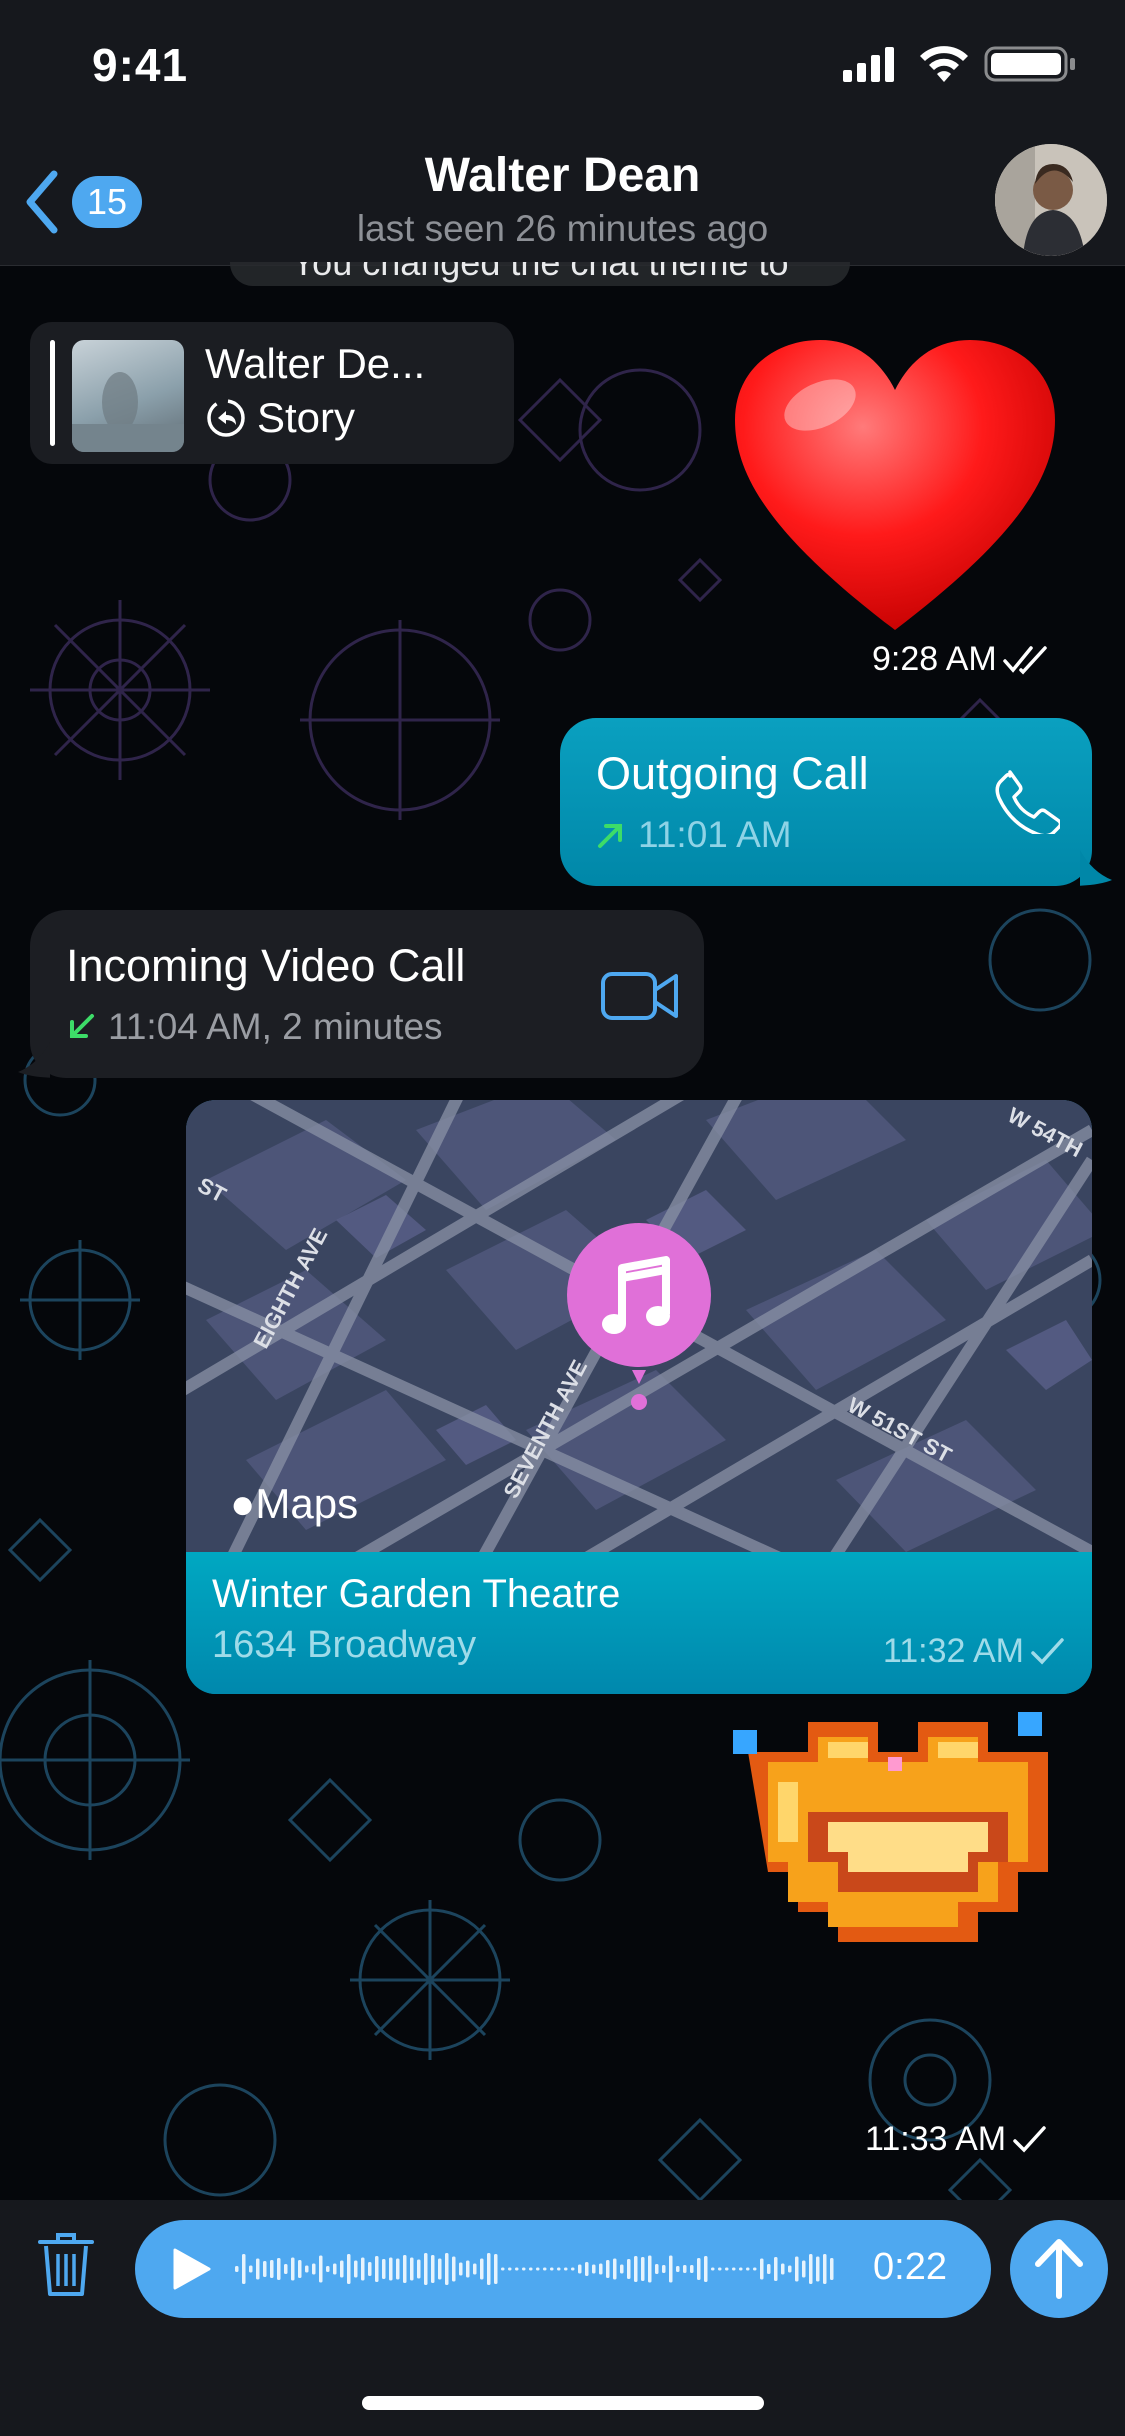 This screenshot has width=1125, height=2436. What do you see at coordinates (191, 2269) in the screenshot?
I see `play-icon` at bounding box center [191, 2269].